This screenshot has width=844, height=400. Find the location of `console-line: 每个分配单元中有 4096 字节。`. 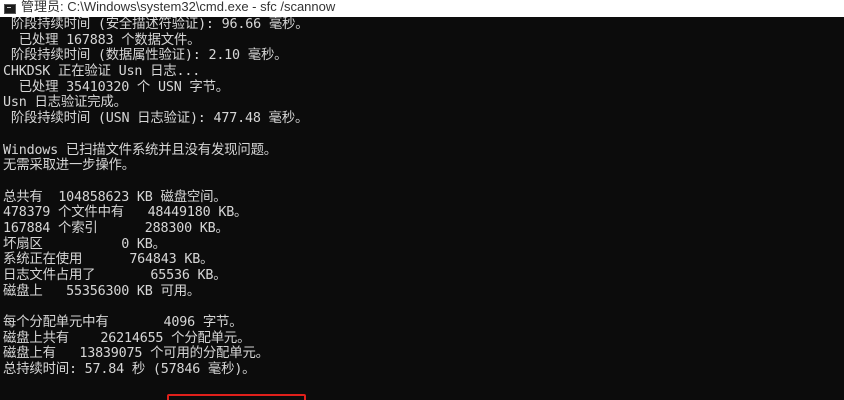

console-line: 每个分配单元中有 4096 字节。 is located at coordinates (123, 323).